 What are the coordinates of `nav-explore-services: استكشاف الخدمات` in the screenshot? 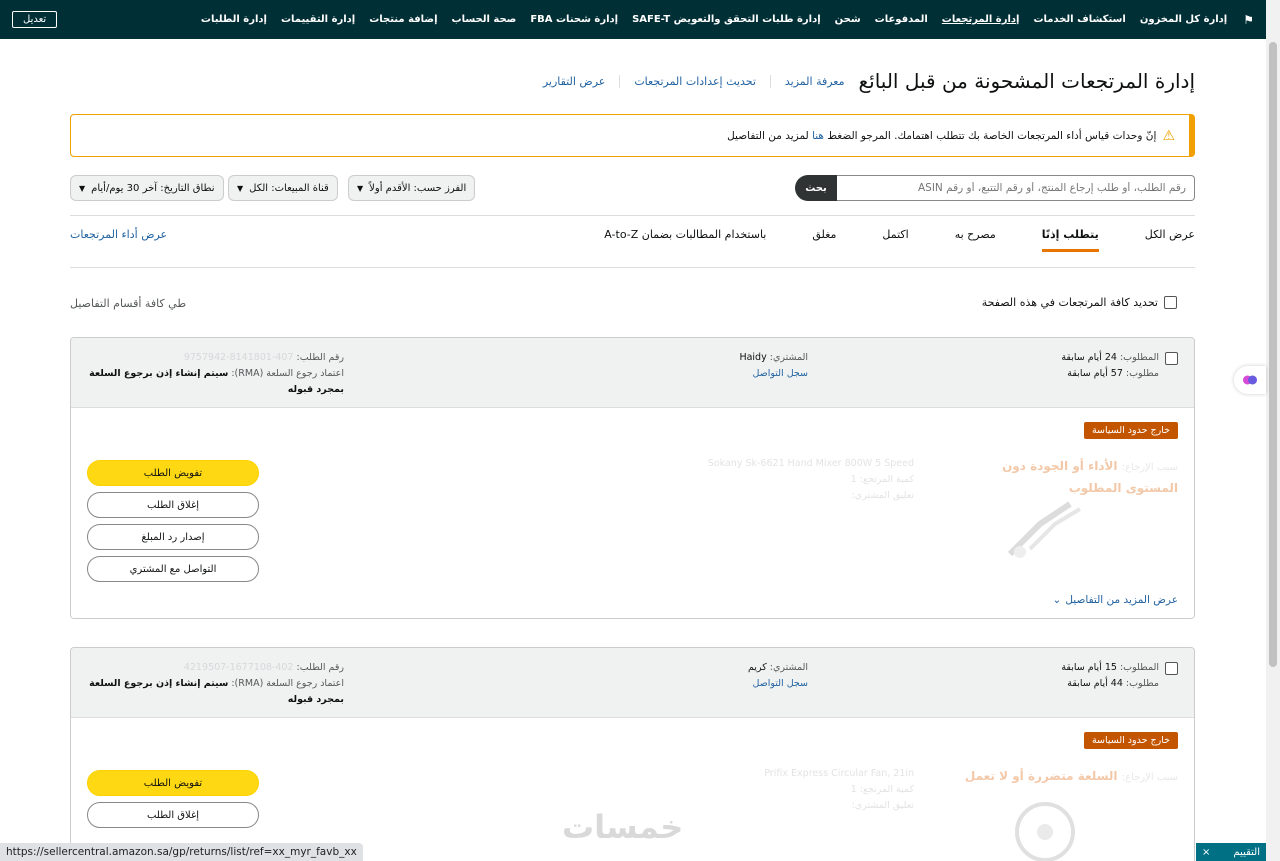 It's located at (1079, 19).